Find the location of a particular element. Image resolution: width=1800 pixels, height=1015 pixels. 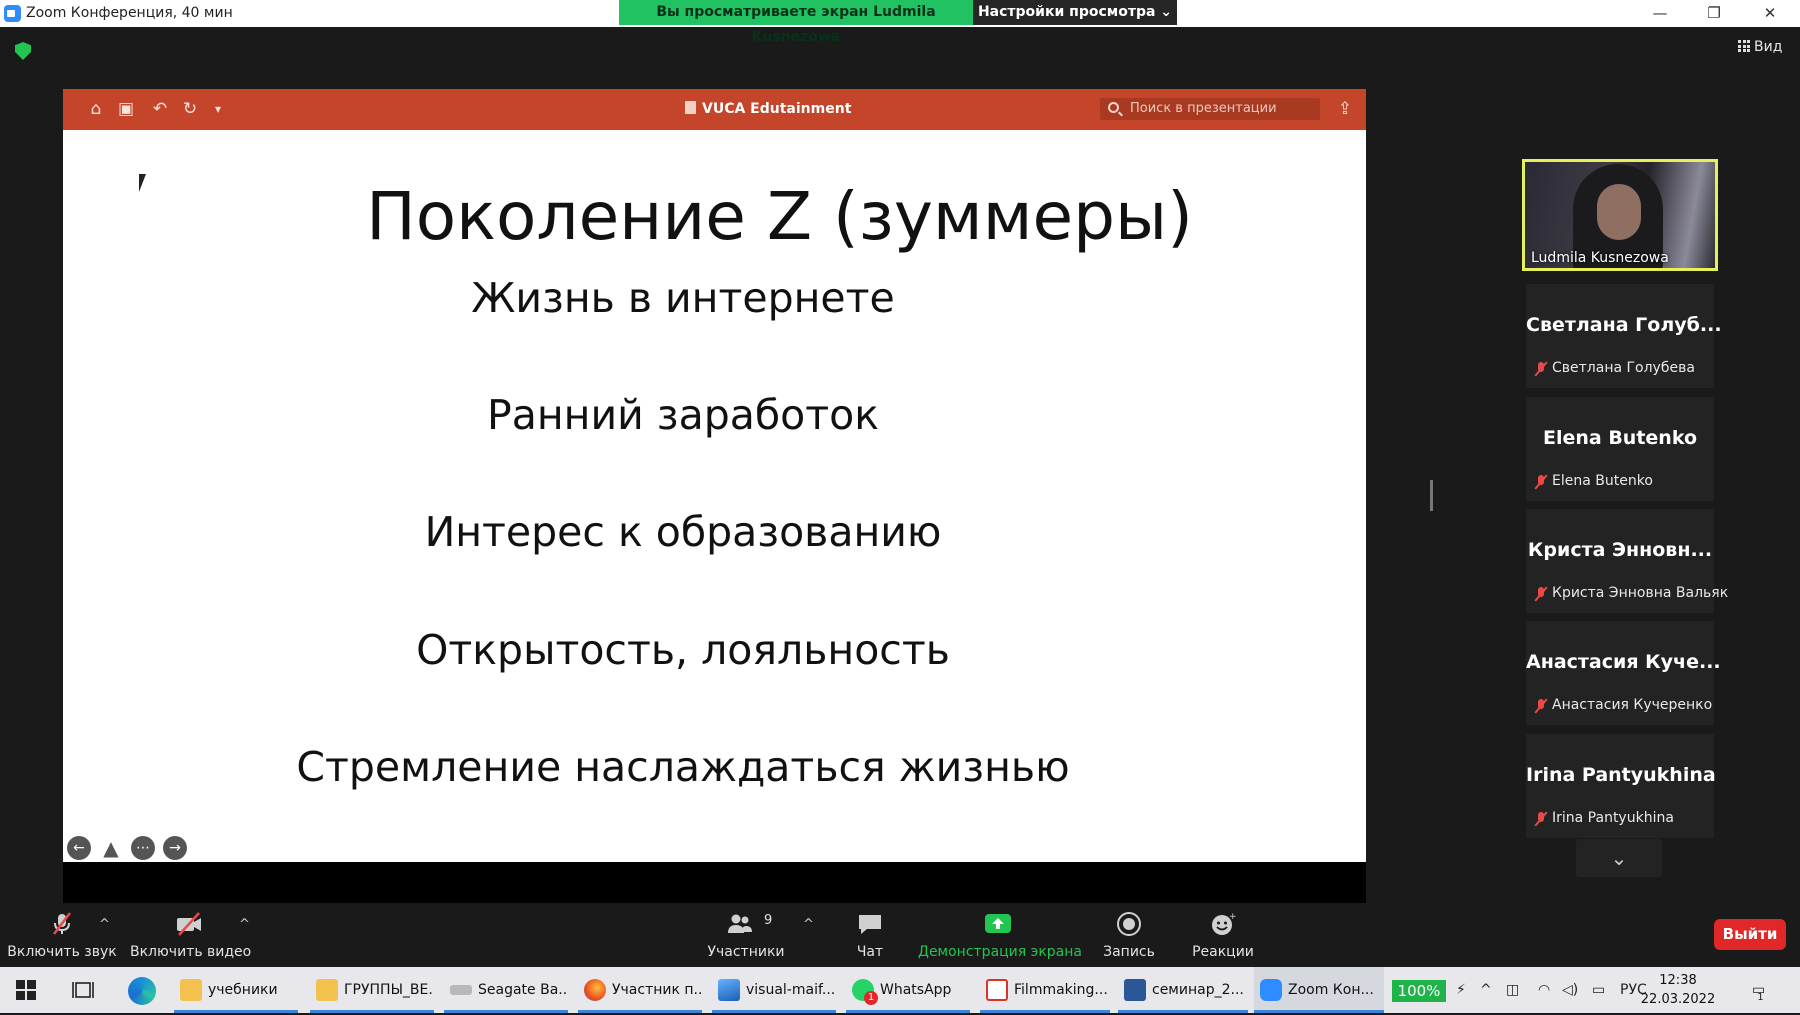

presentation-title: VUCA Edutainment is located at coordinates (785, 109).